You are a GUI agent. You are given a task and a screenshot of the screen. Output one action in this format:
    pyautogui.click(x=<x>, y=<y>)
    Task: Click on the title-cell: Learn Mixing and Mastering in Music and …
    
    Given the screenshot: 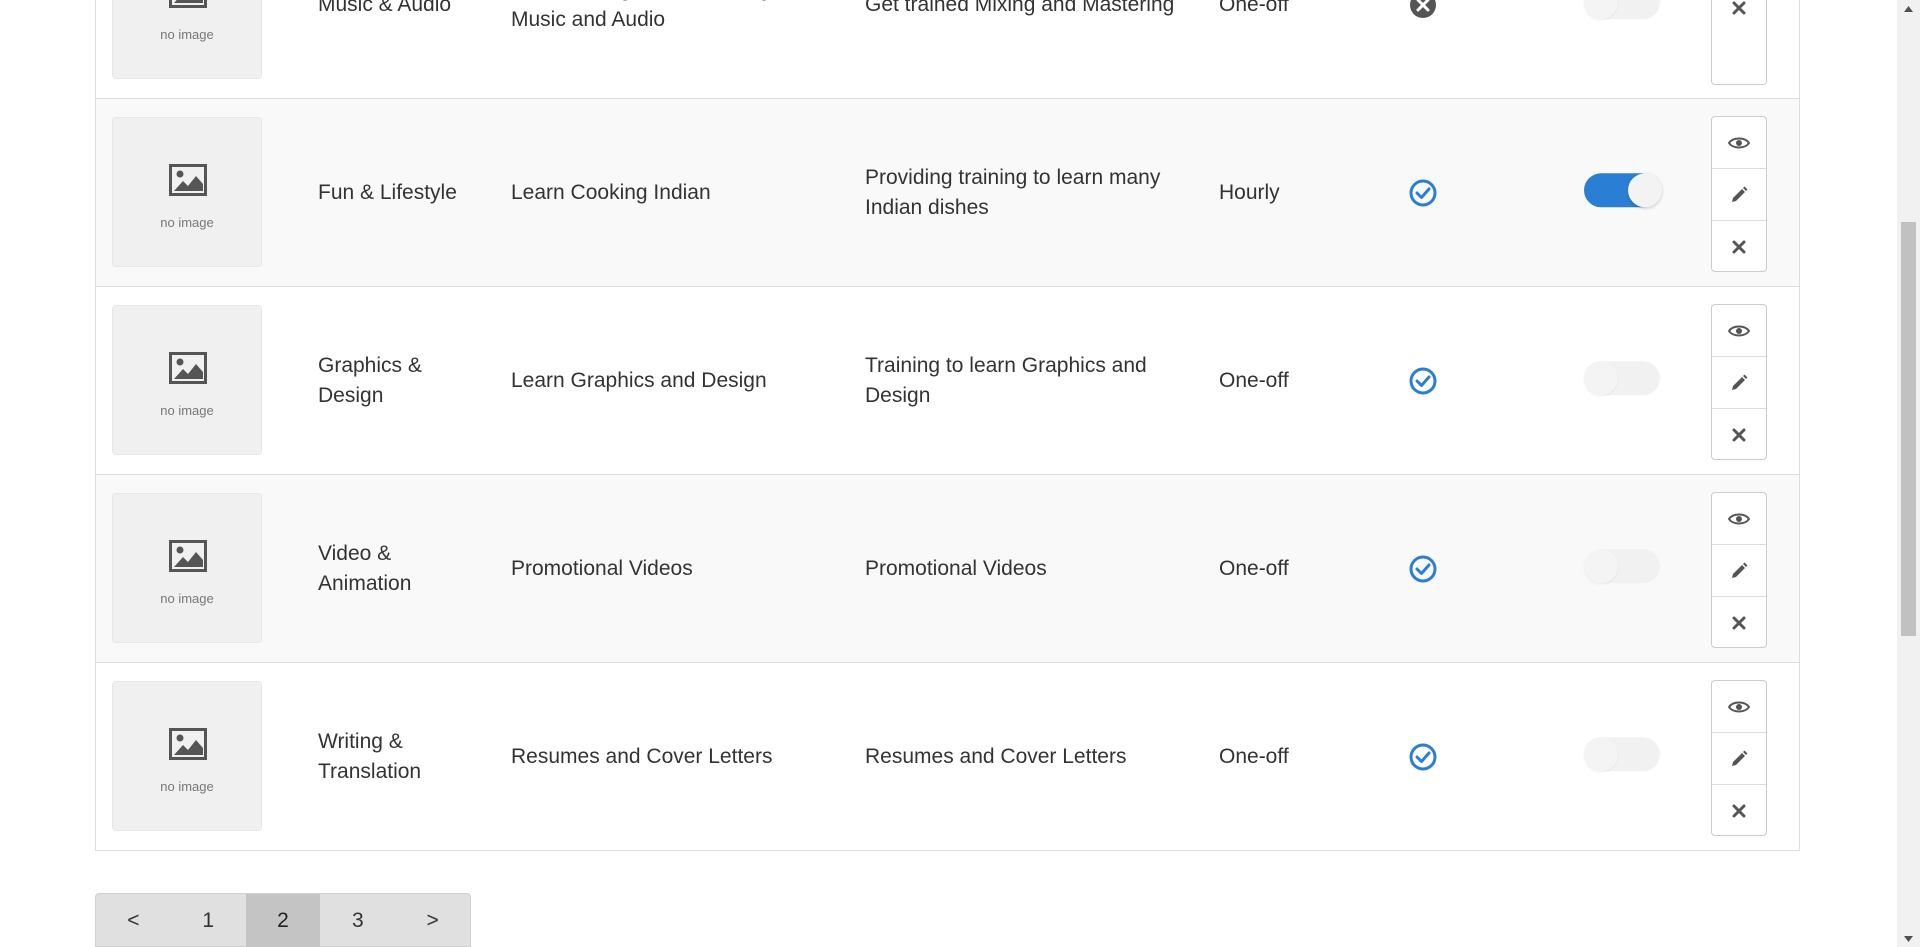 What is the action you would take?
    pyautogui.click(x=651, y=15)
    